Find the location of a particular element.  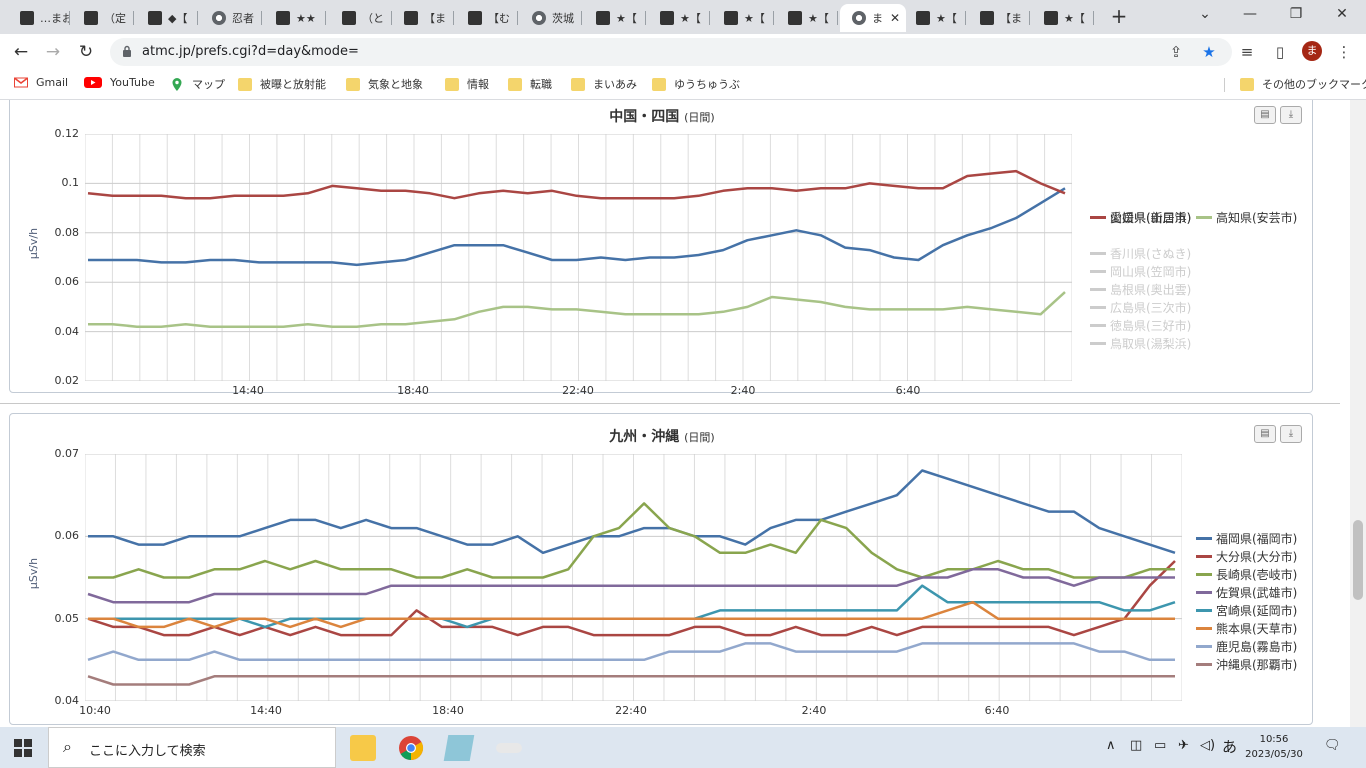

share-icon: ⇪ is located at coordinates (1176, 52).